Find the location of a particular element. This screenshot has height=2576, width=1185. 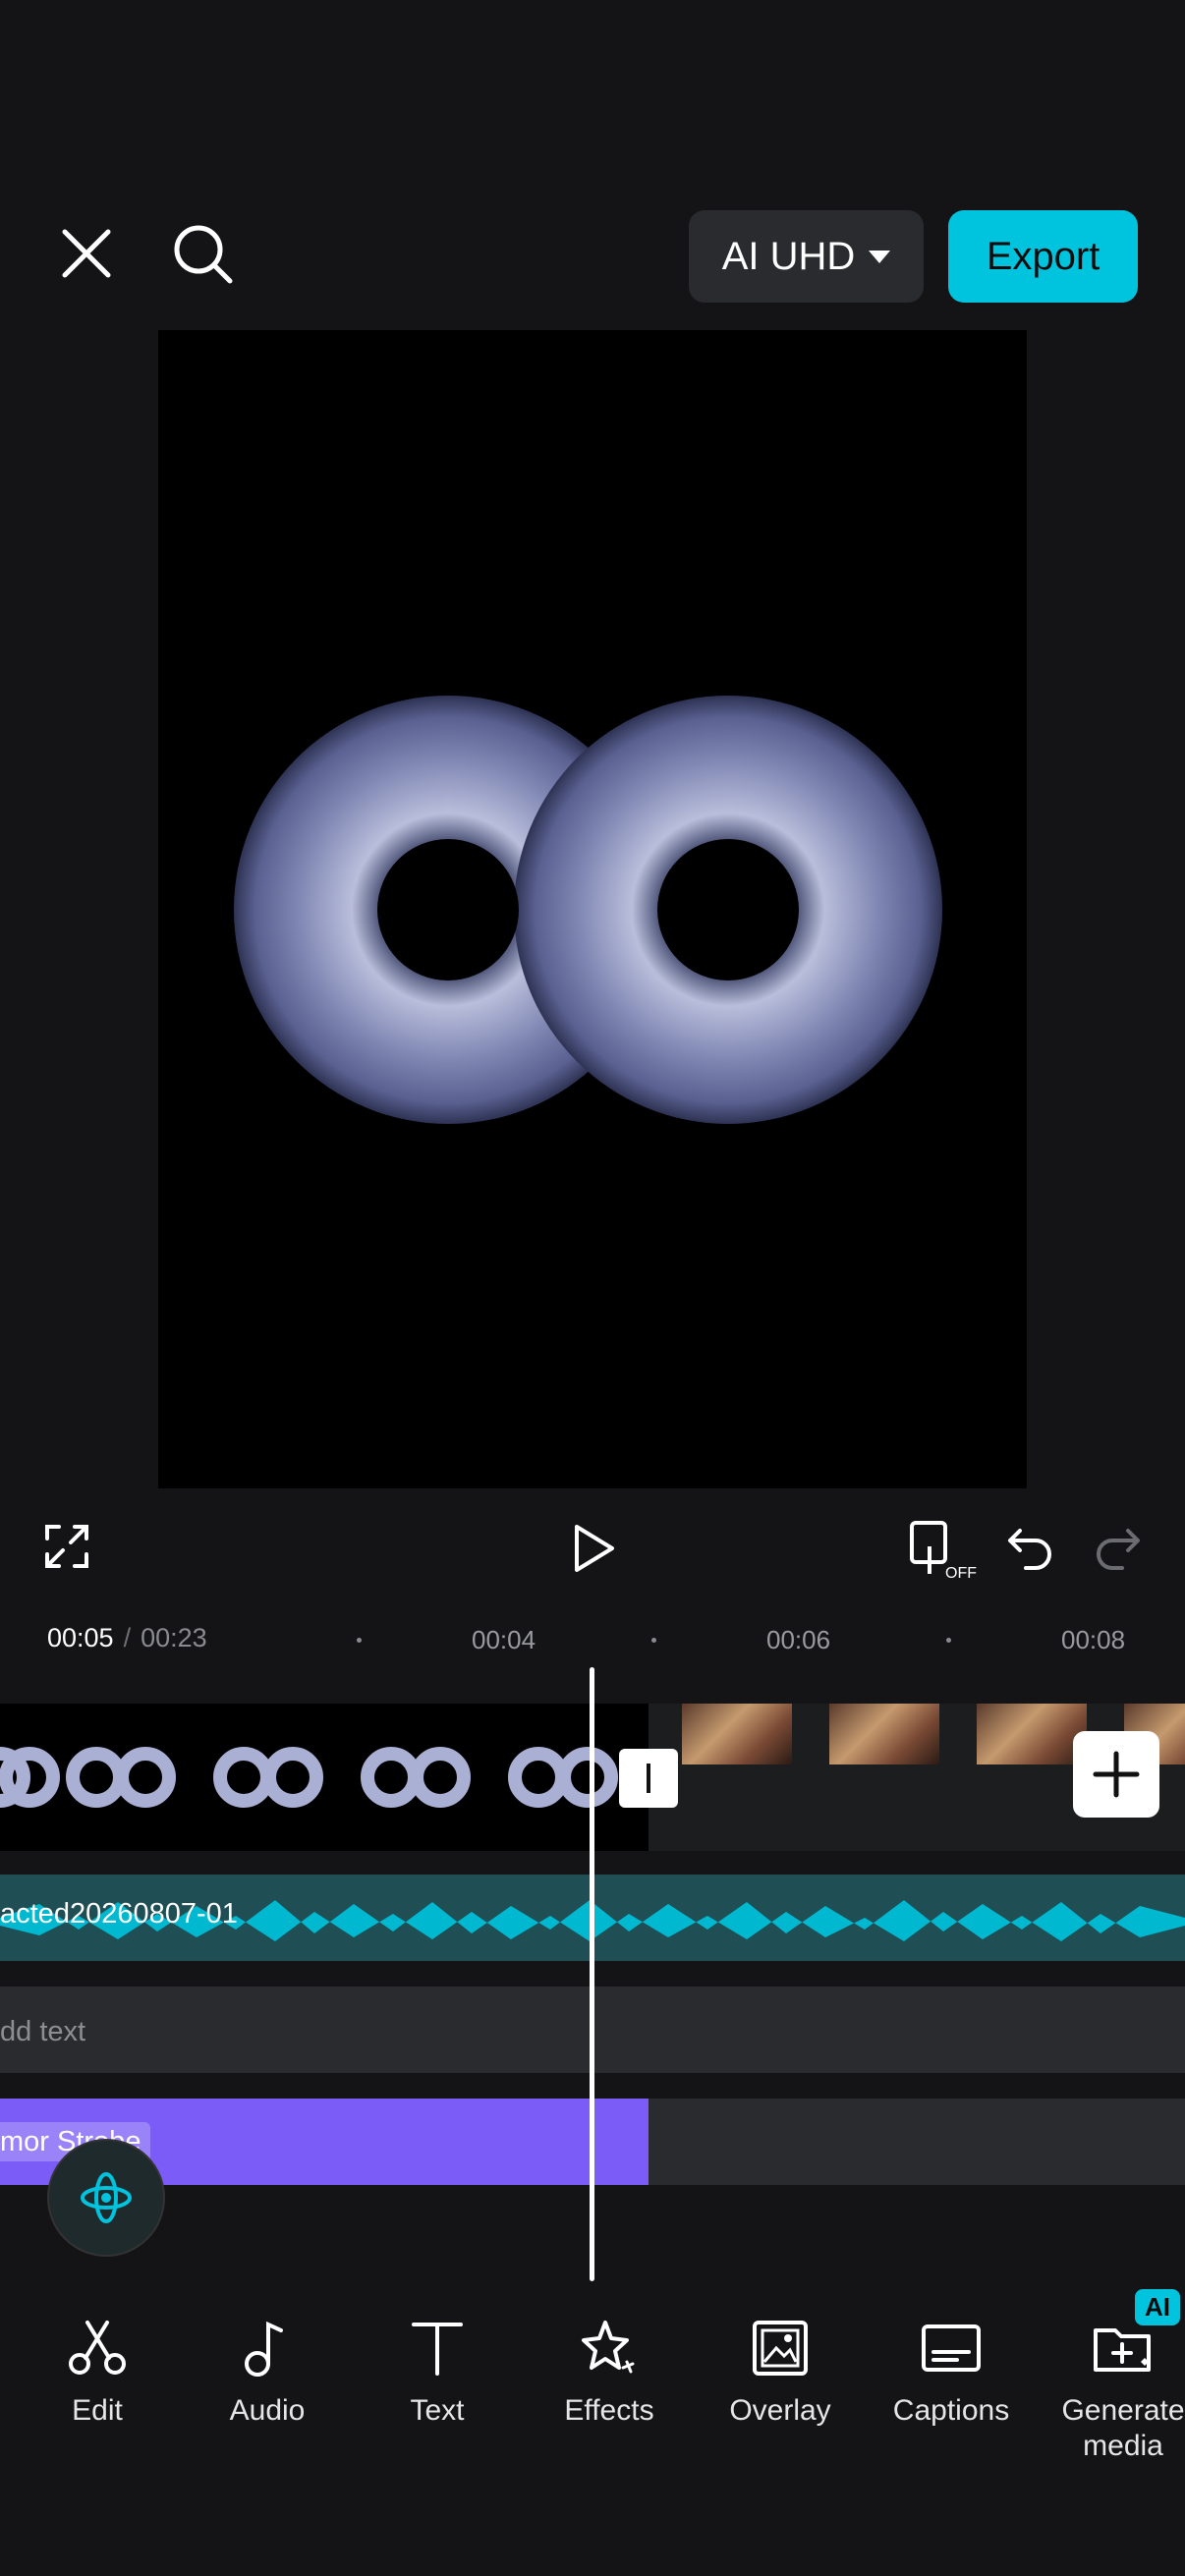

tool-generate-media: Generate media is located at coordinates (1111, 2390).